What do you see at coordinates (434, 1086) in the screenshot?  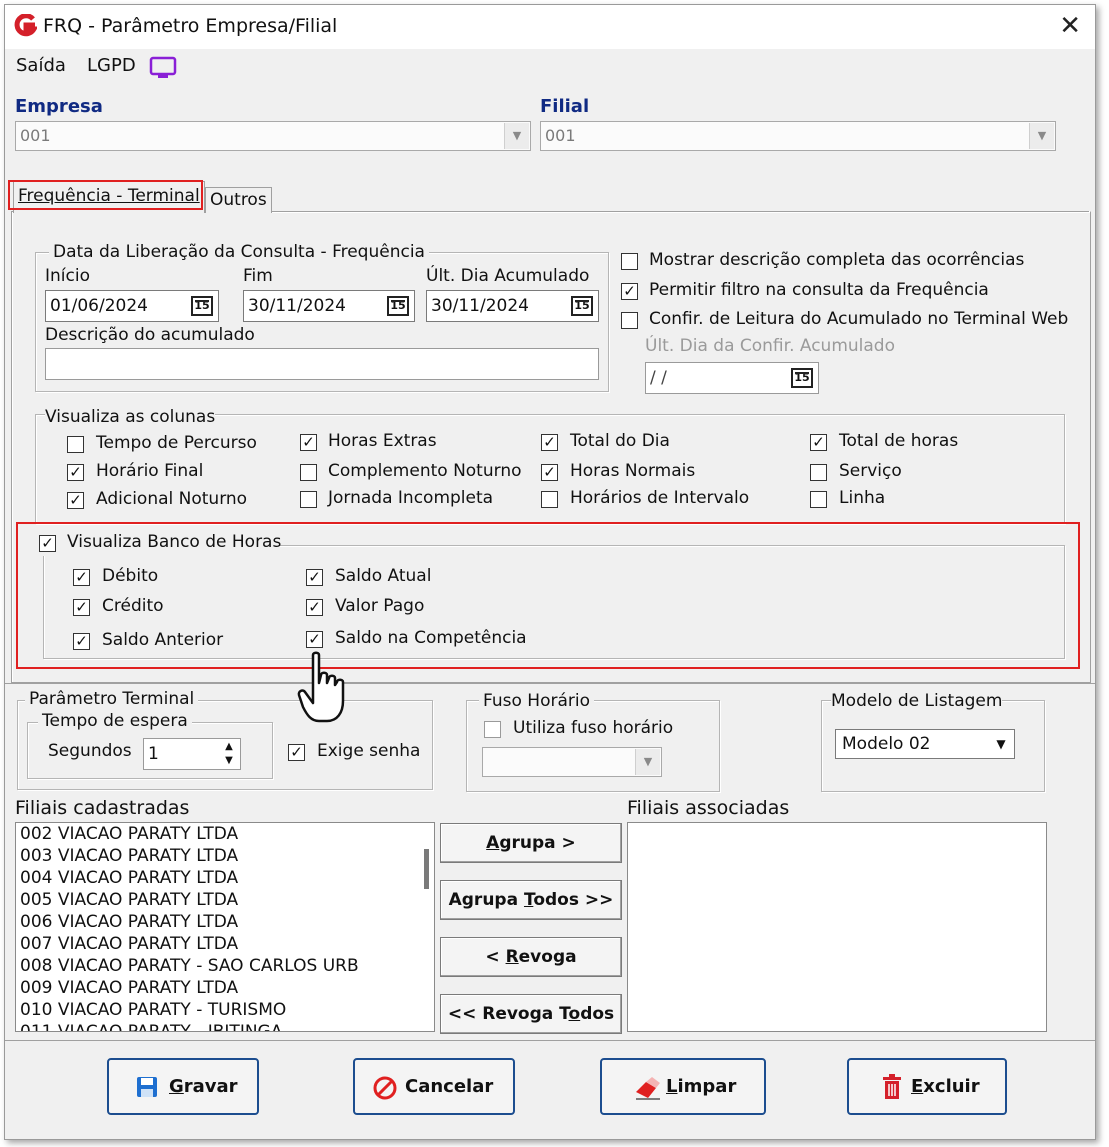 I see `cancelar-button: Cancelar` at bounding box center [434, 1086].